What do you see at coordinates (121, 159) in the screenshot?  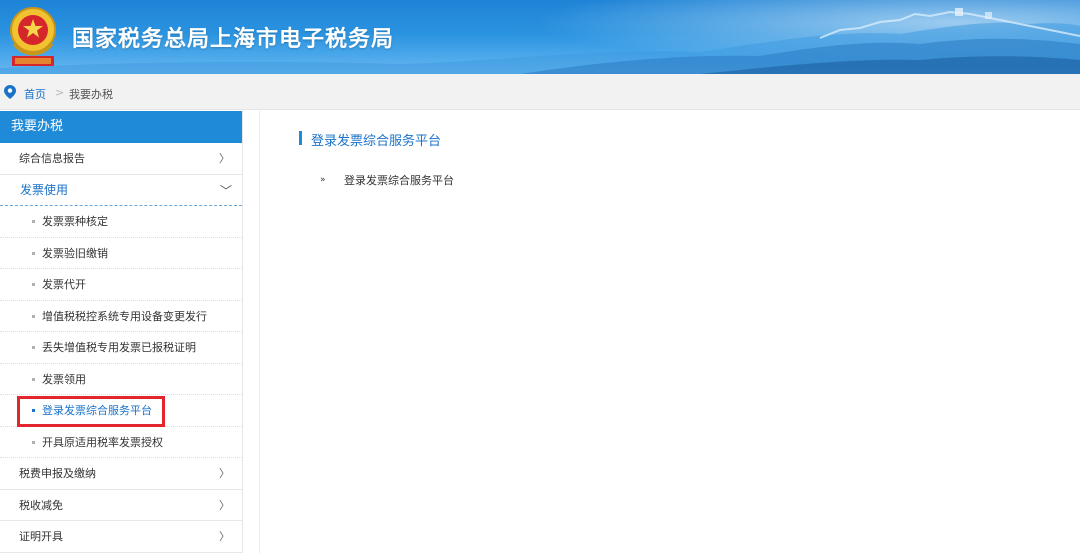 I see `sidebar-item-comprehensive-info-report: 综合信息报告 〉` at bounding box center [121, 159].